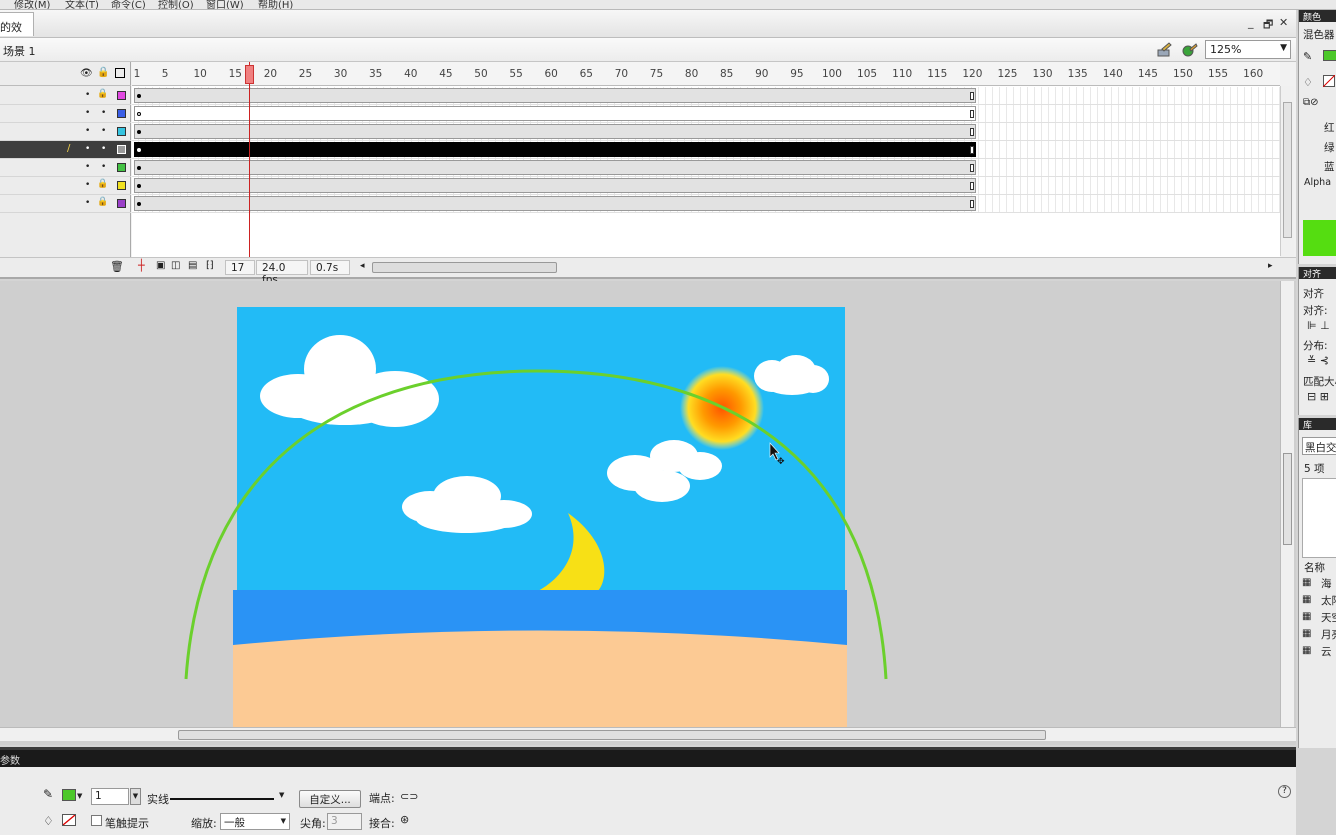 The width and height of the screenshot is (1336, 835). I want to click on stroke-color-swatch, so click(69, 795).